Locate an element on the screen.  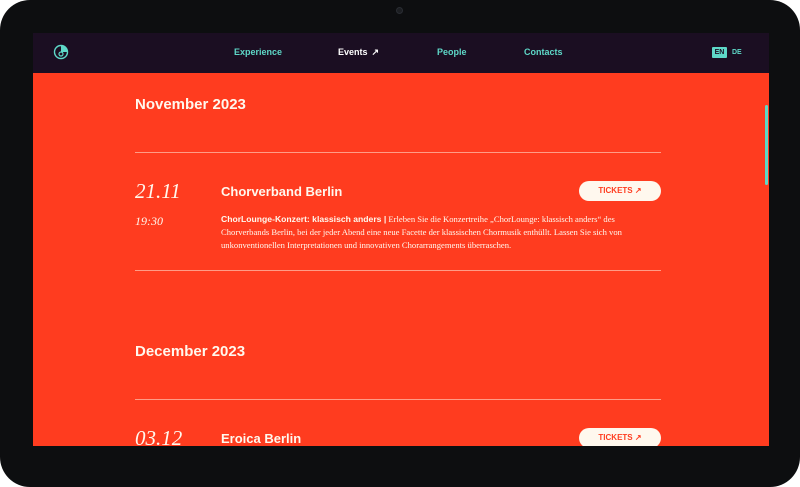
top-nav: Experience Events ↗ People Contacts EN DE is located at coordinates (401, 53).